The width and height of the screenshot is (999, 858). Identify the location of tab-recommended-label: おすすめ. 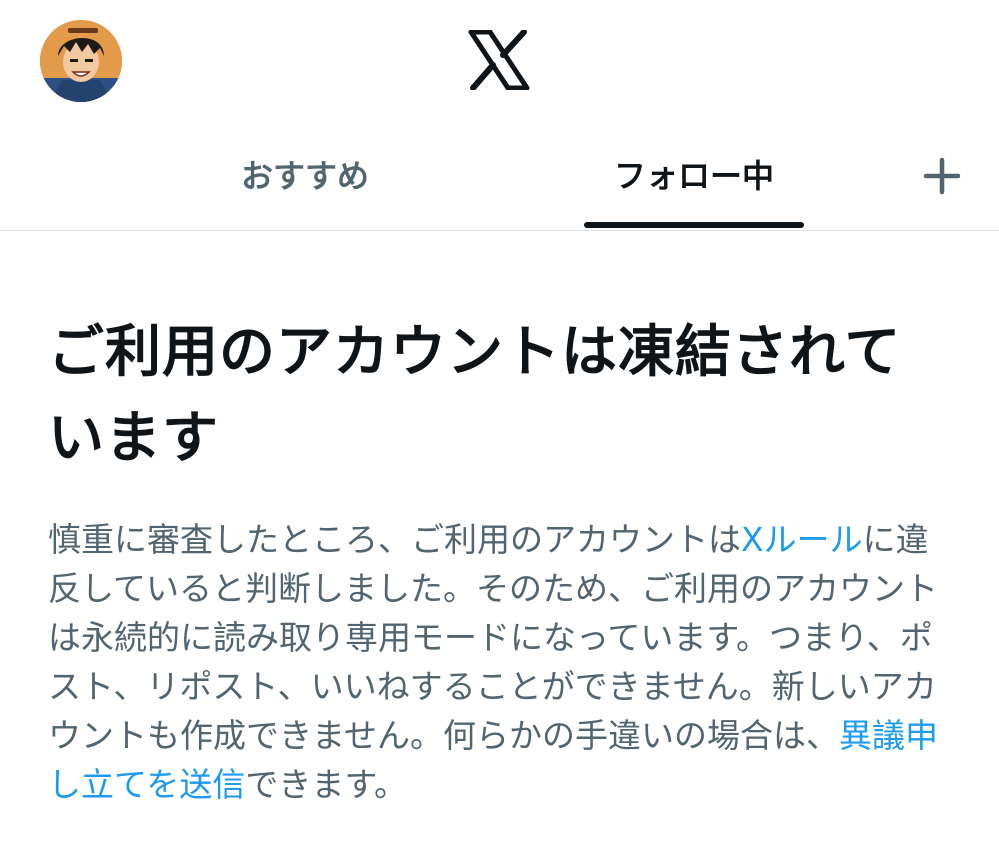
(304, 176).